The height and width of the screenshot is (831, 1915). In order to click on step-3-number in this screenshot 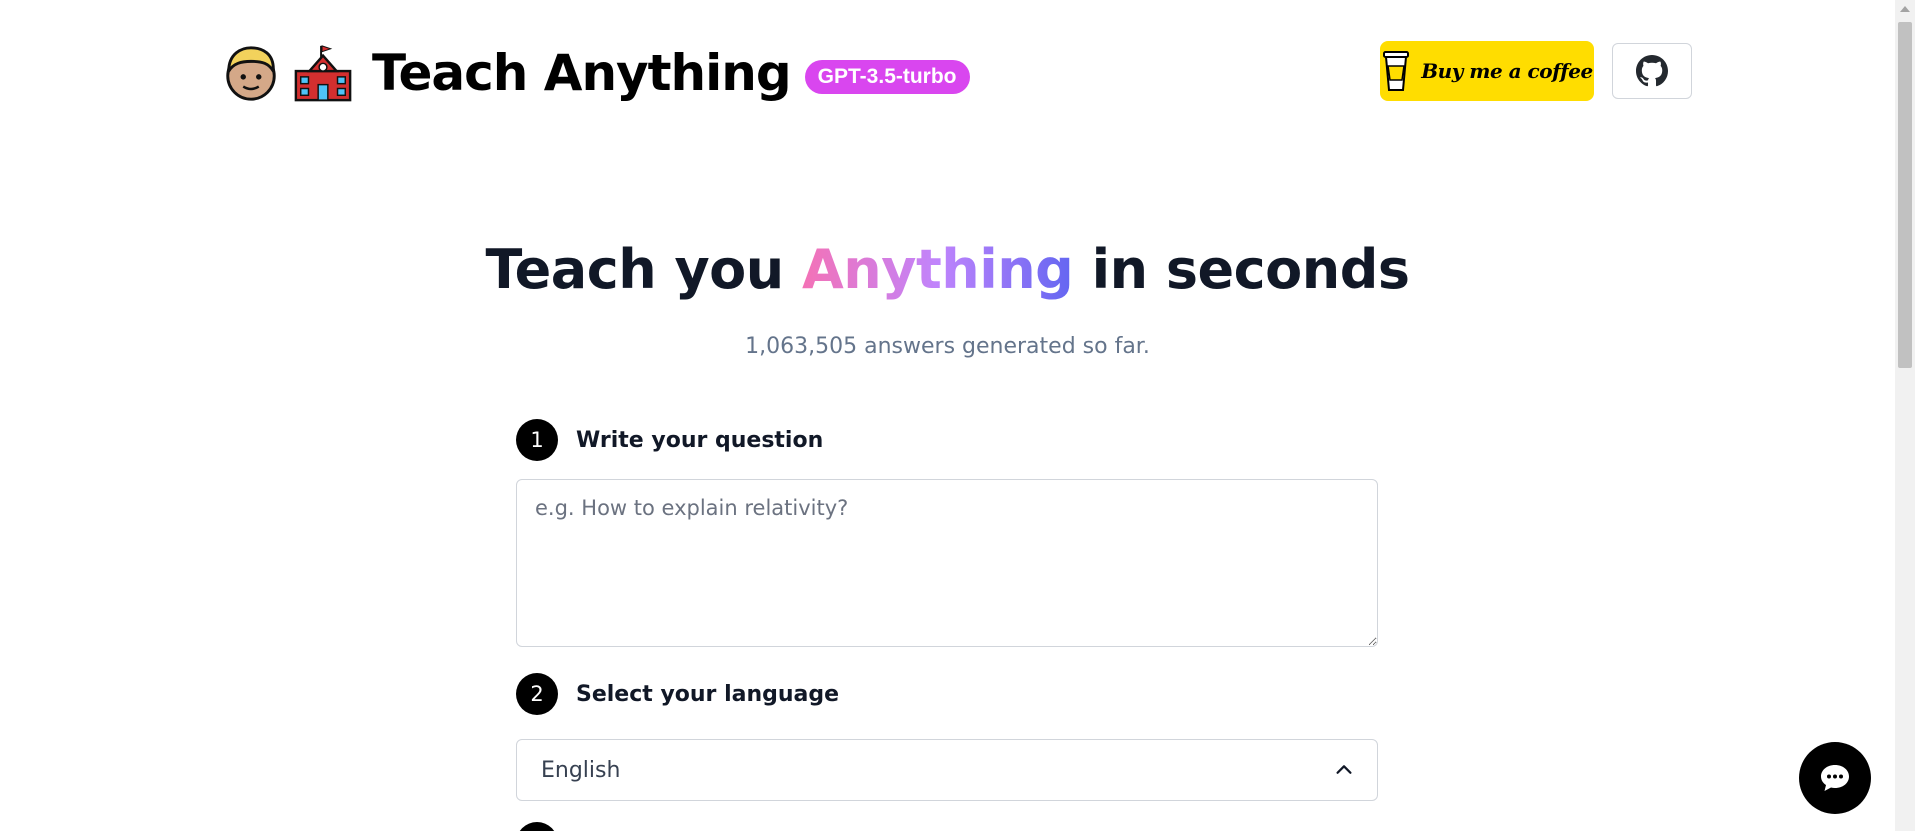, I will do `click(537, 826)`.